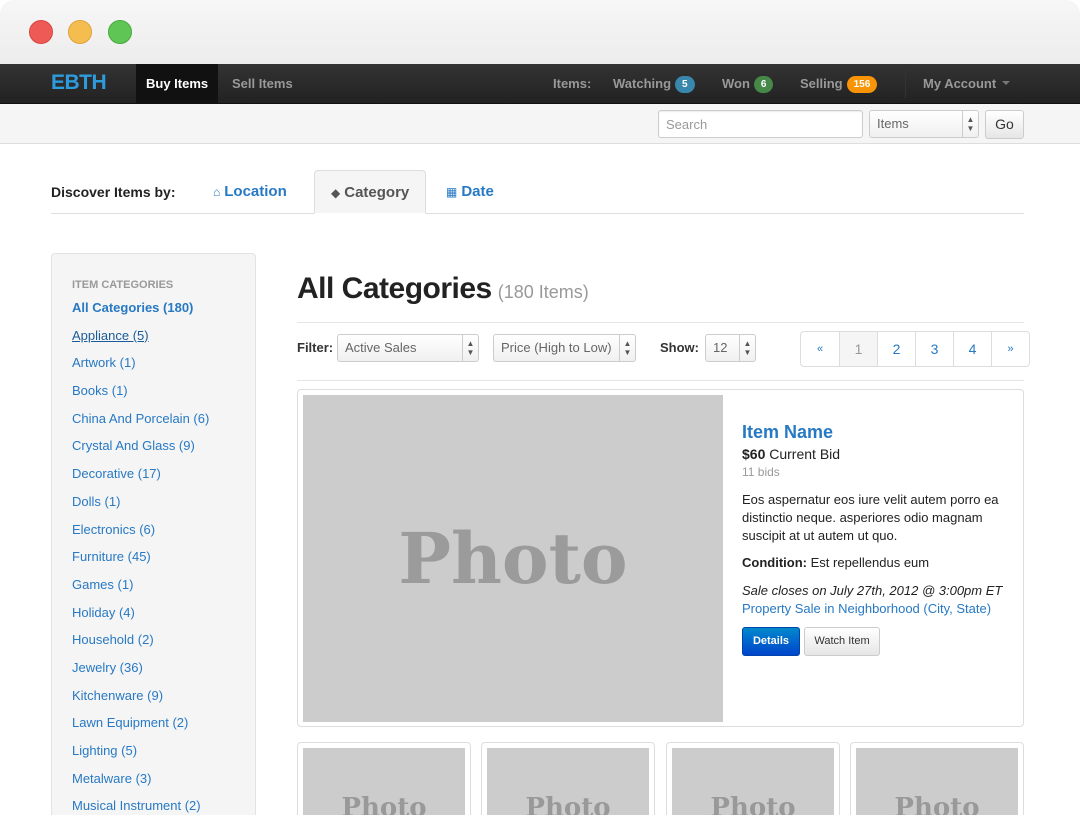 The image size is (1080, 815). I want to click on nav-won: Won 6, so click(748, 84).